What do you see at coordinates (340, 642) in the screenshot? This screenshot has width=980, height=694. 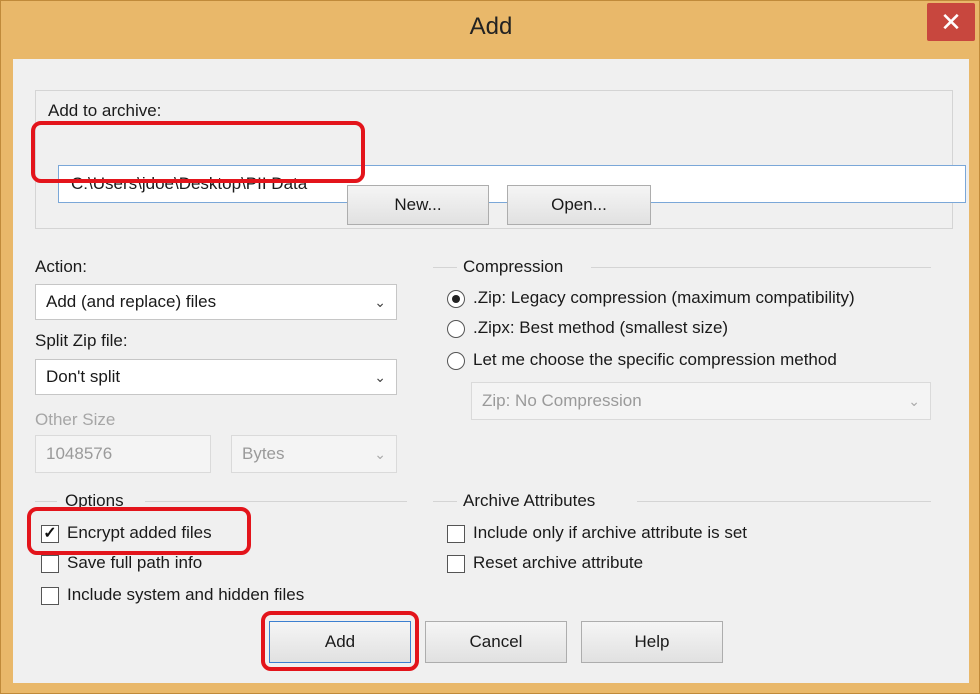 I see `add-button: Add` at bounding box center [340, 642].